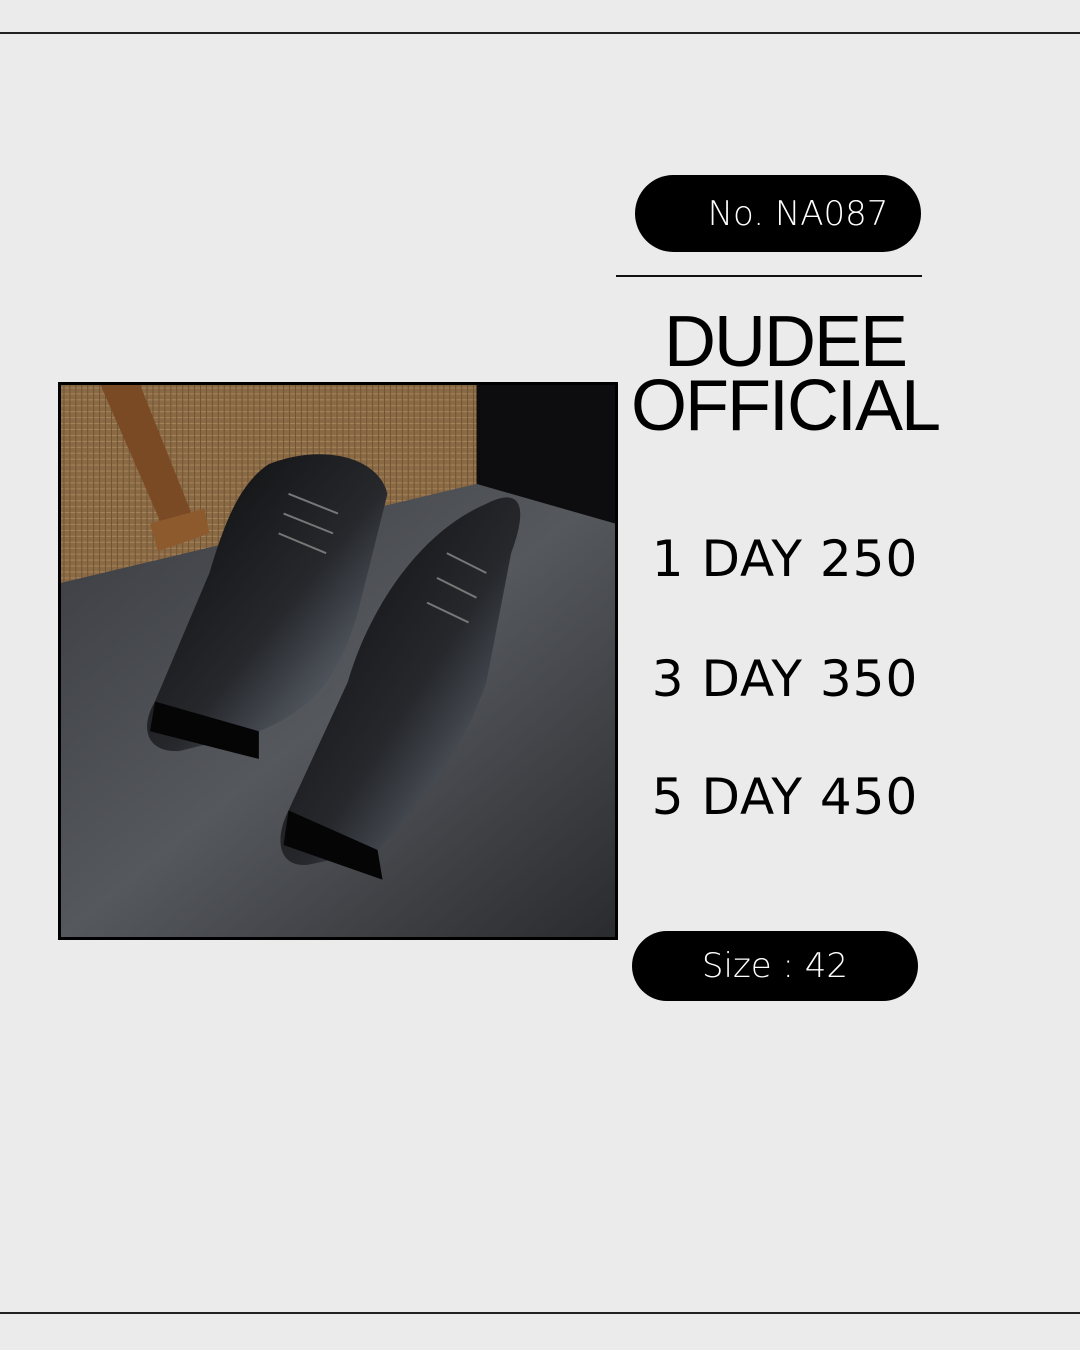  I want to click on brand-title: DUDEE OFFICIAL, so click(785, 374).